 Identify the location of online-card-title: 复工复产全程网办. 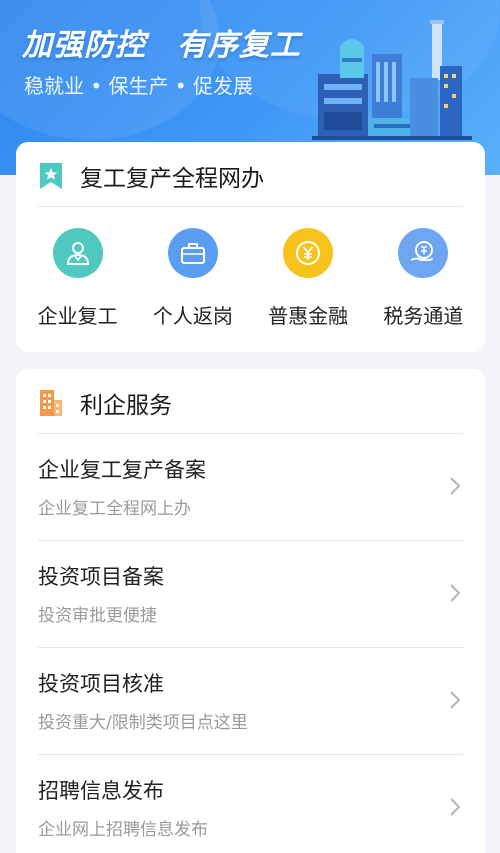
(172, 179).